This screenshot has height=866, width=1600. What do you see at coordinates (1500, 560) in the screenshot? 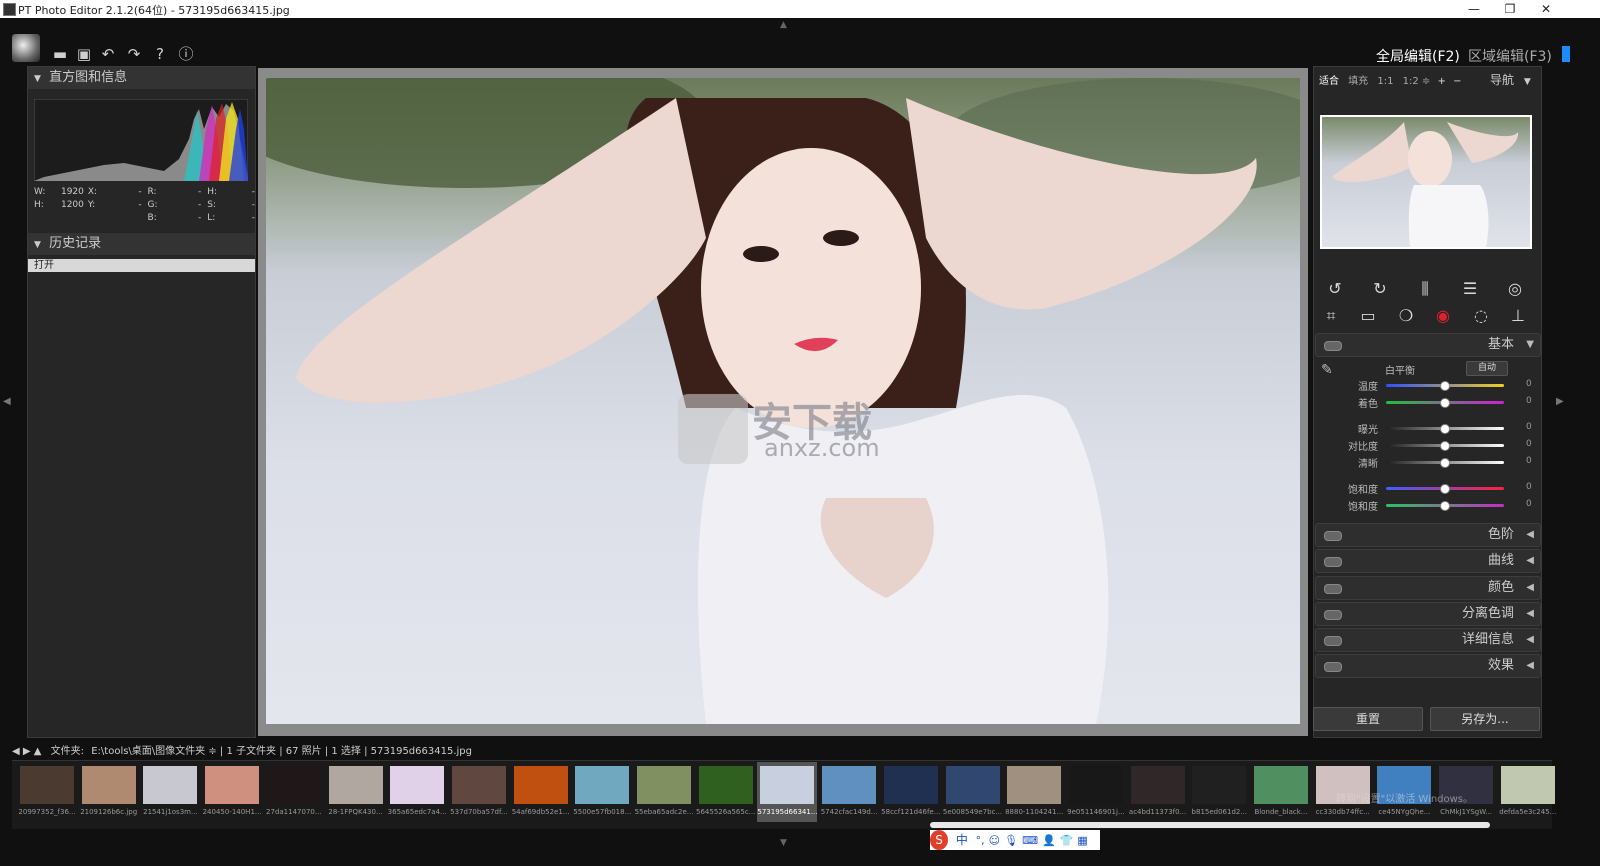
I see `section-label: 曲线` at bounding box center [1500, 560].